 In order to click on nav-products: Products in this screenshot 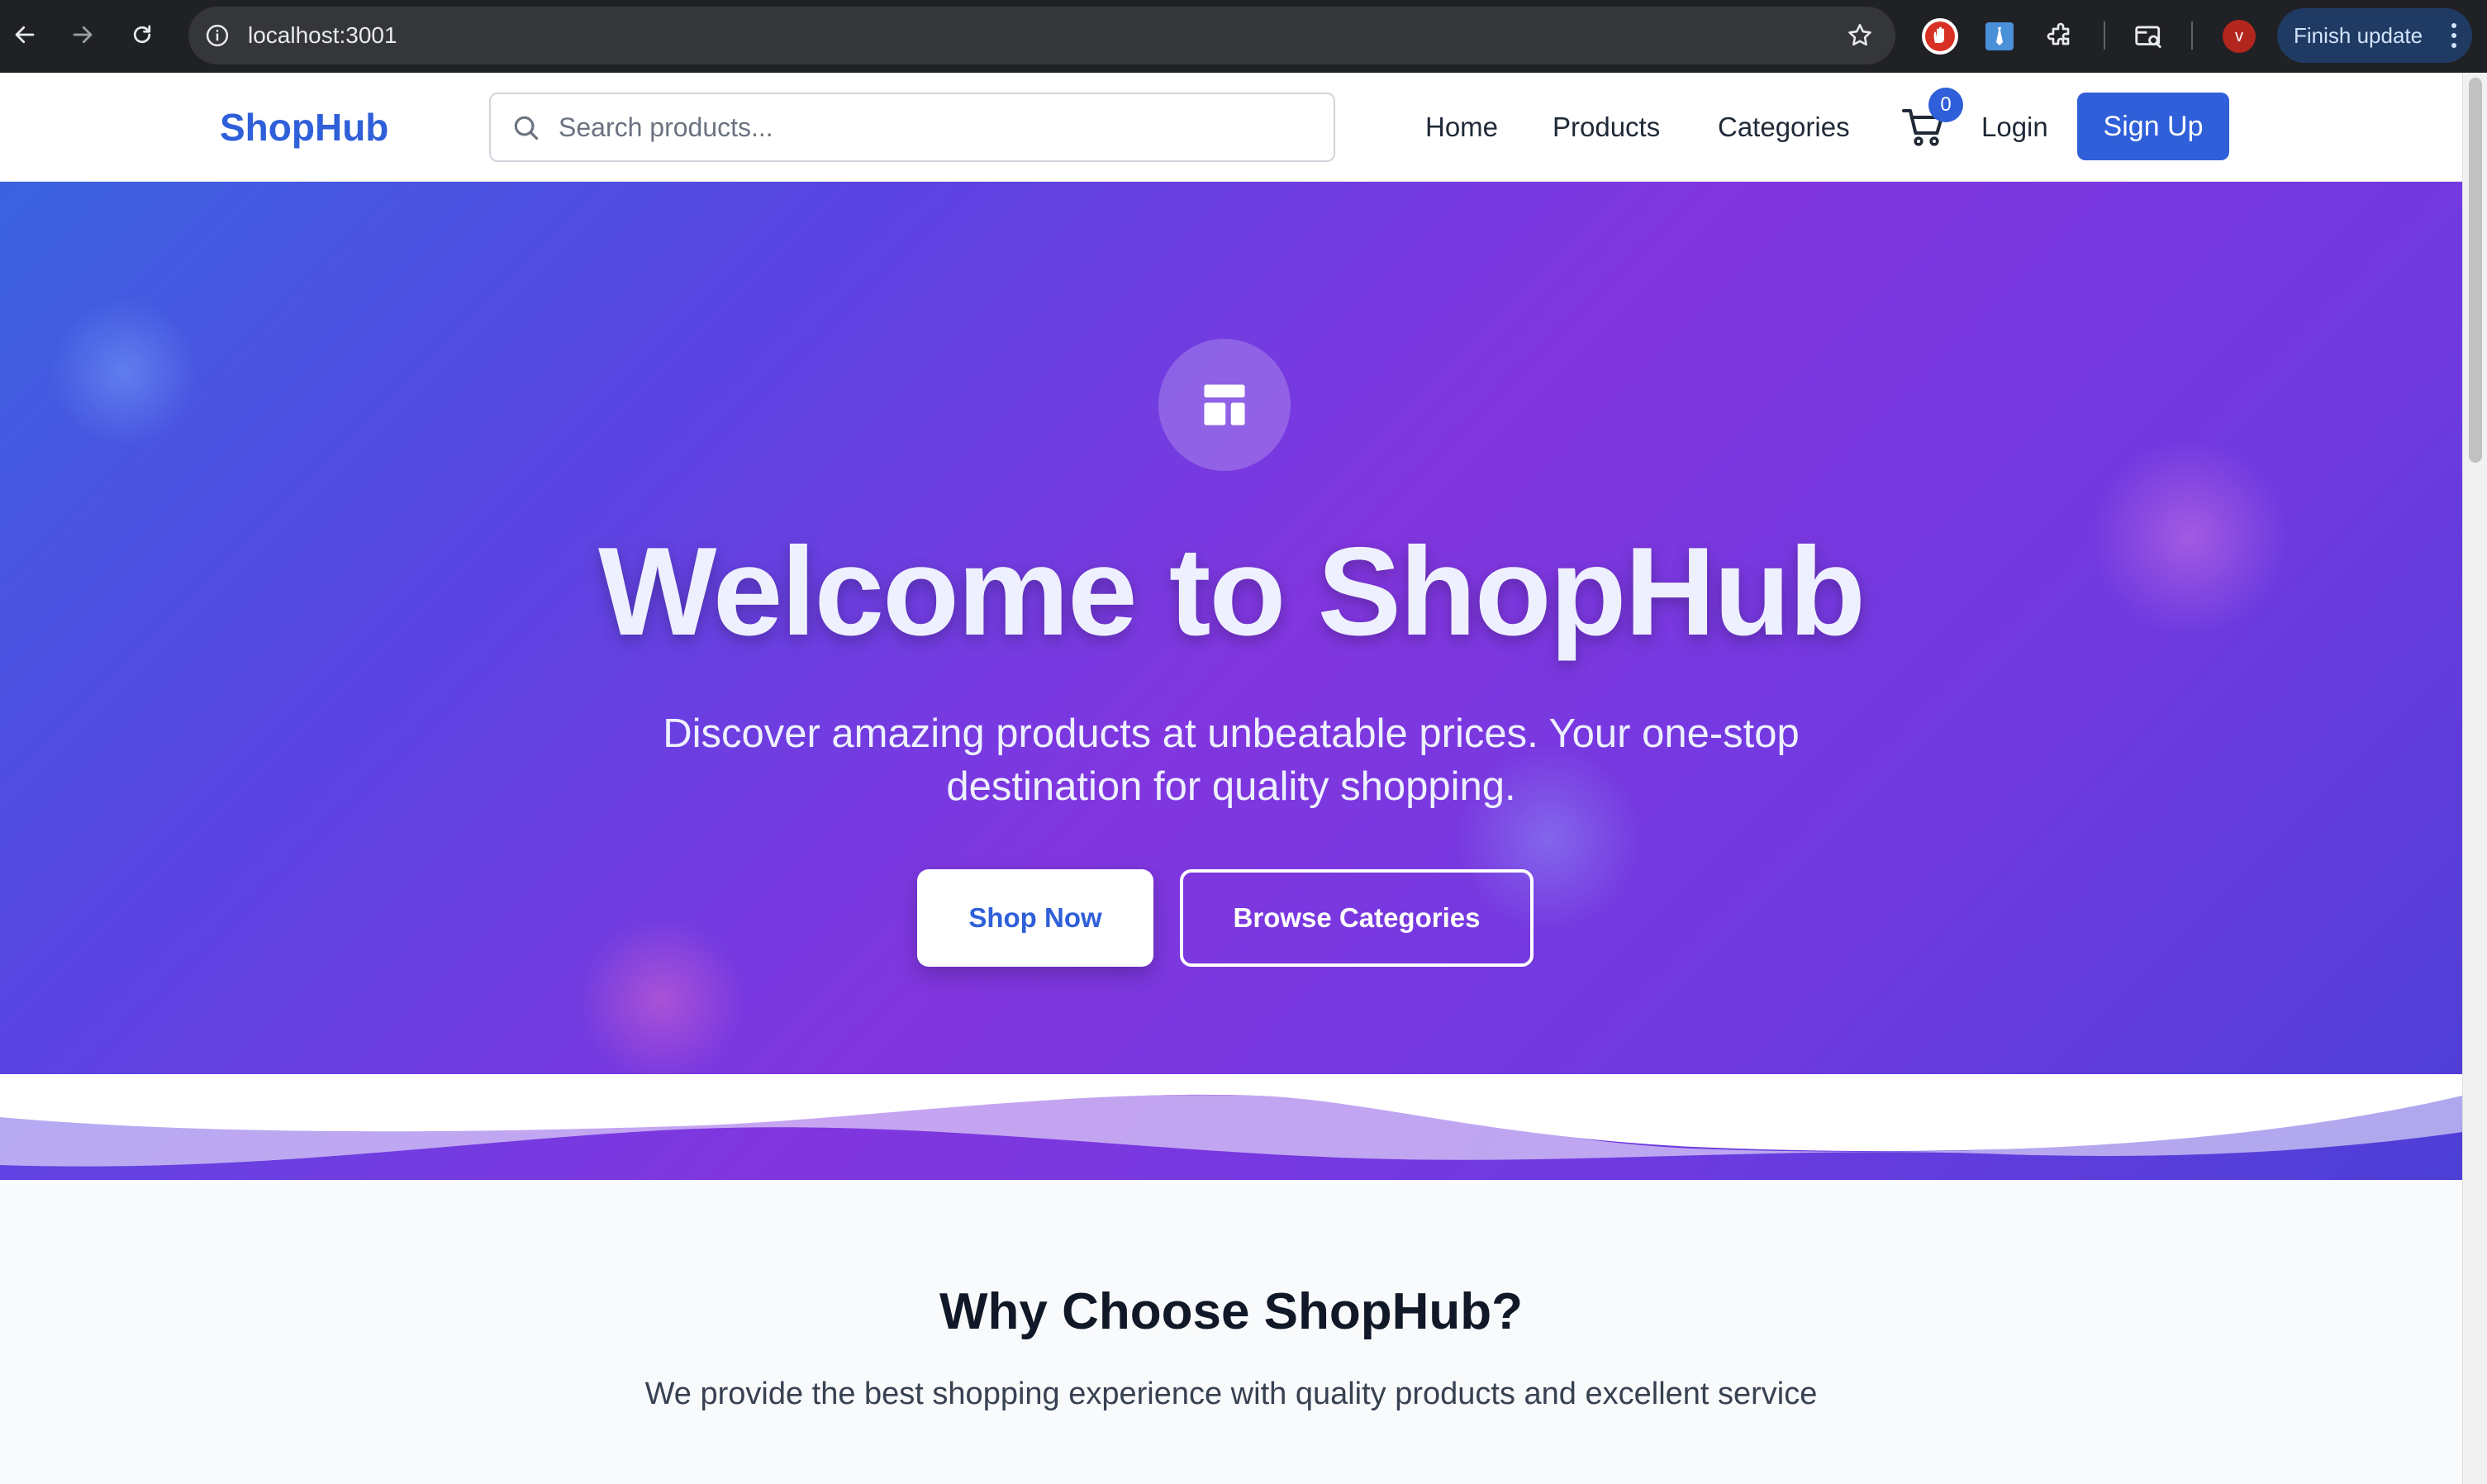, I will do `click(1606, 127)`.